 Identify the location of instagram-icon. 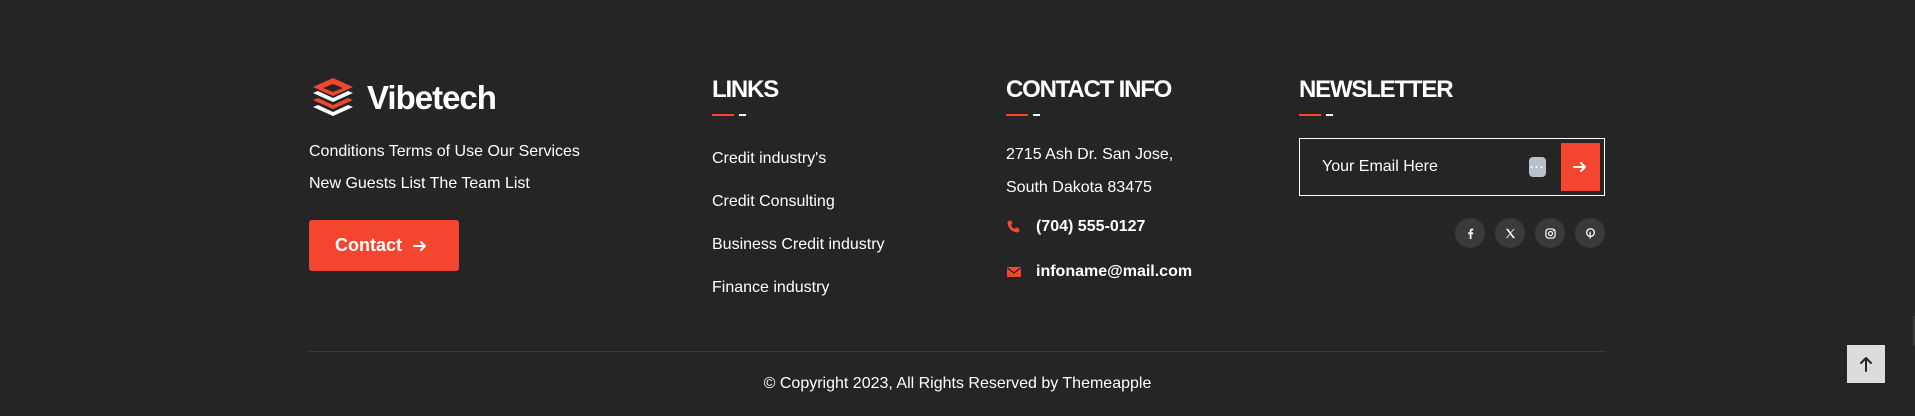
(1550, 233).